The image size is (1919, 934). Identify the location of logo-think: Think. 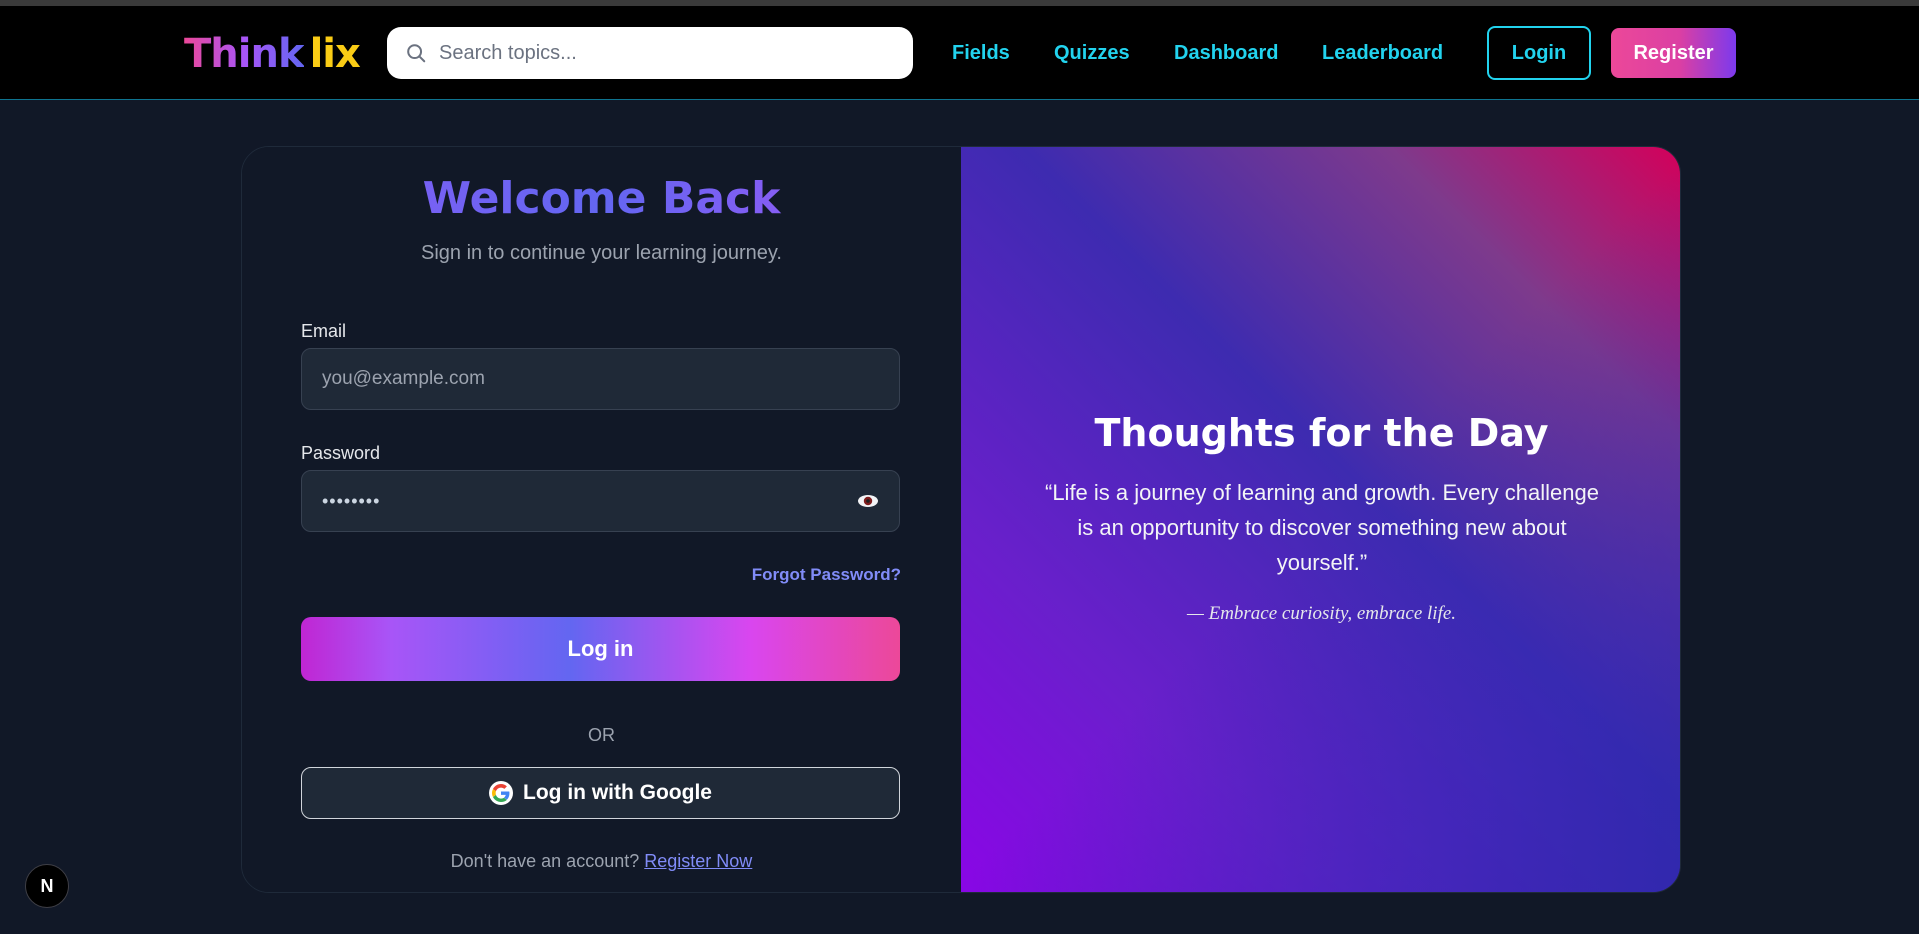
(244, 54).